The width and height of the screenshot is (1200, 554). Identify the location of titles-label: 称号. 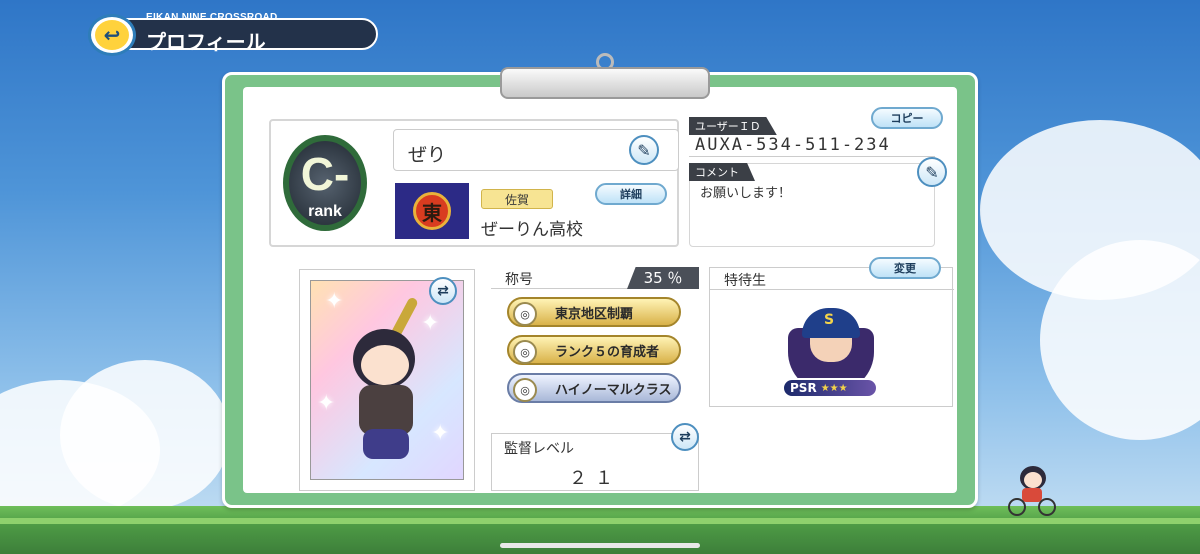
(519, 280).